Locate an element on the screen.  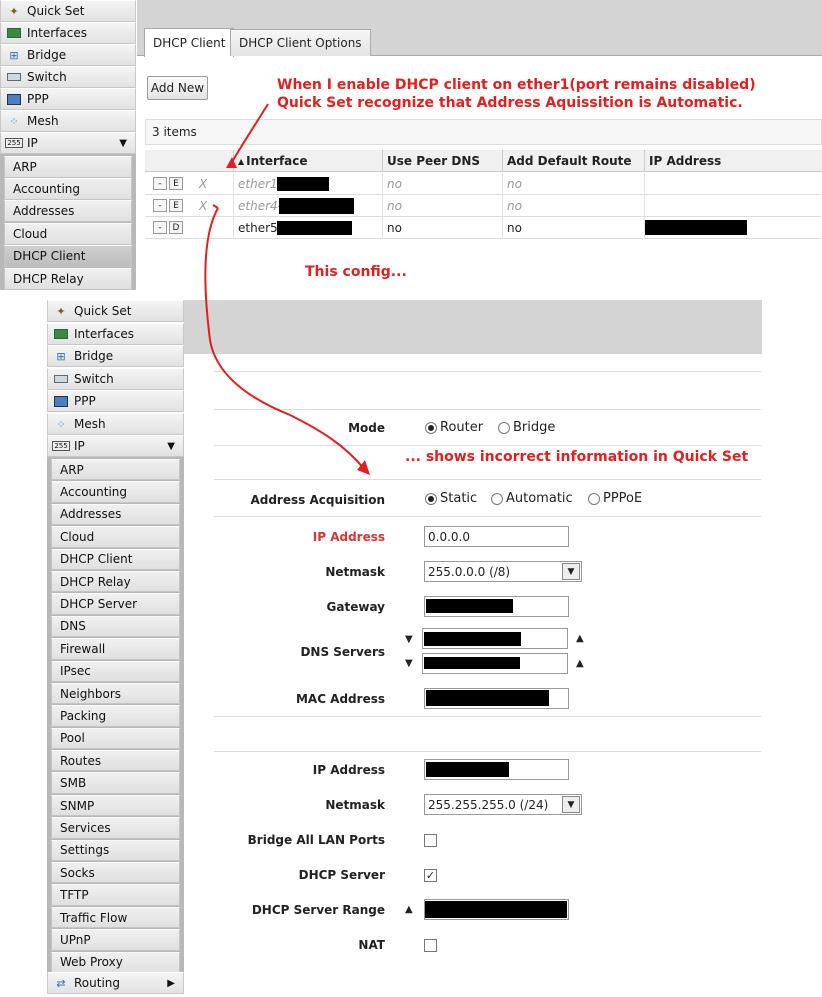
arrow-to-quickset is located at coordinates (285, 339).